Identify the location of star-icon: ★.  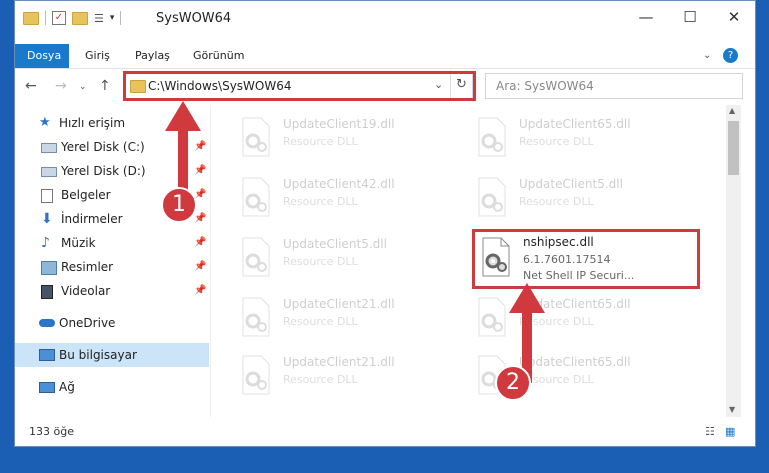
(45, 122).